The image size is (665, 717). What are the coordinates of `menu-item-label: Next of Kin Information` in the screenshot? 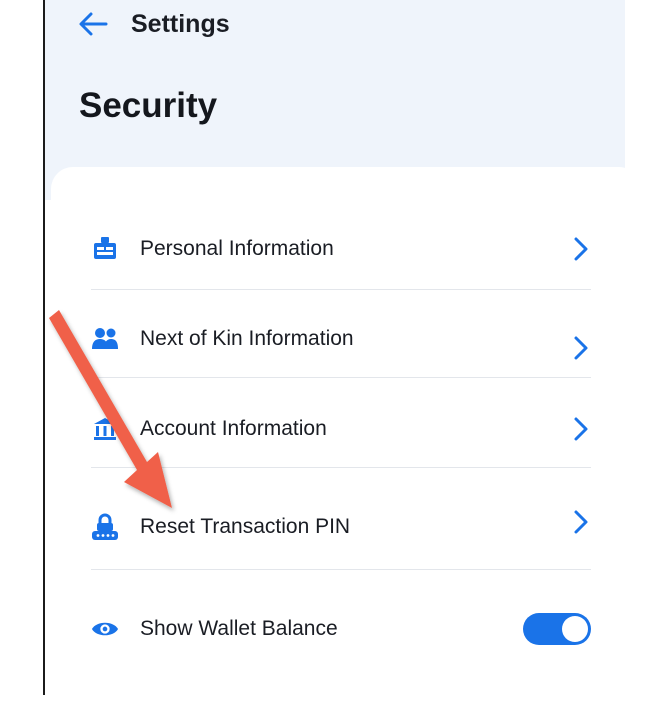 It's located at (247, 338).